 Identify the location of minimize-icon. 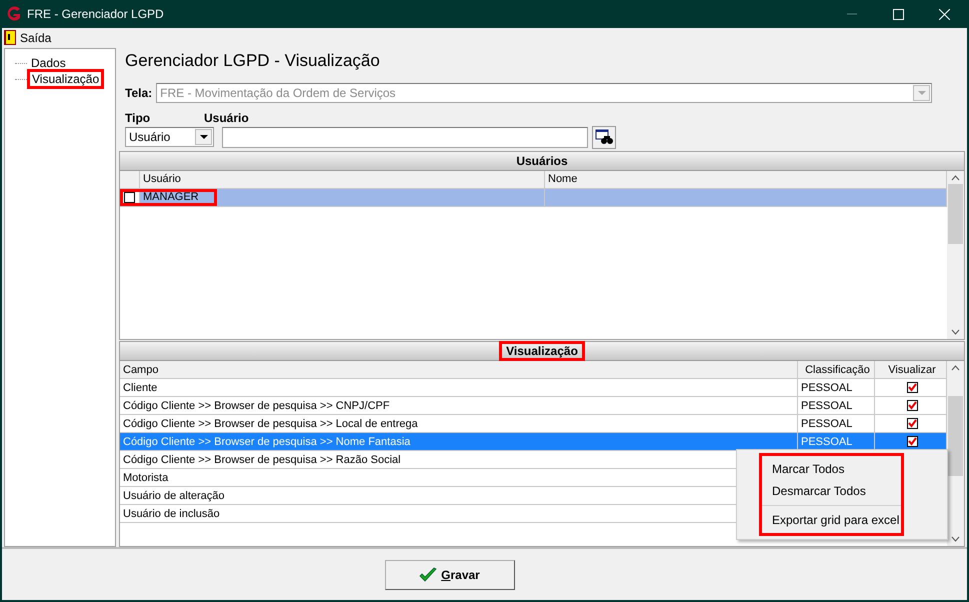
(852, 14).